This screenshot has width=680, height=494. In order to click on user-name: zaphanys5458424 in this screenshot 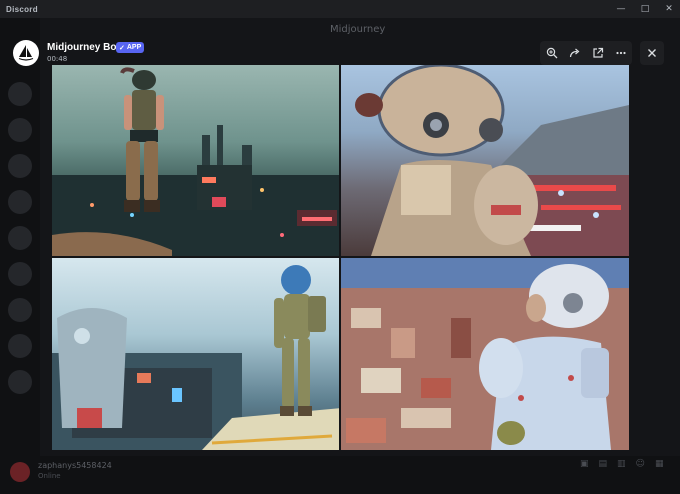, I will do `click(75, 465)`.